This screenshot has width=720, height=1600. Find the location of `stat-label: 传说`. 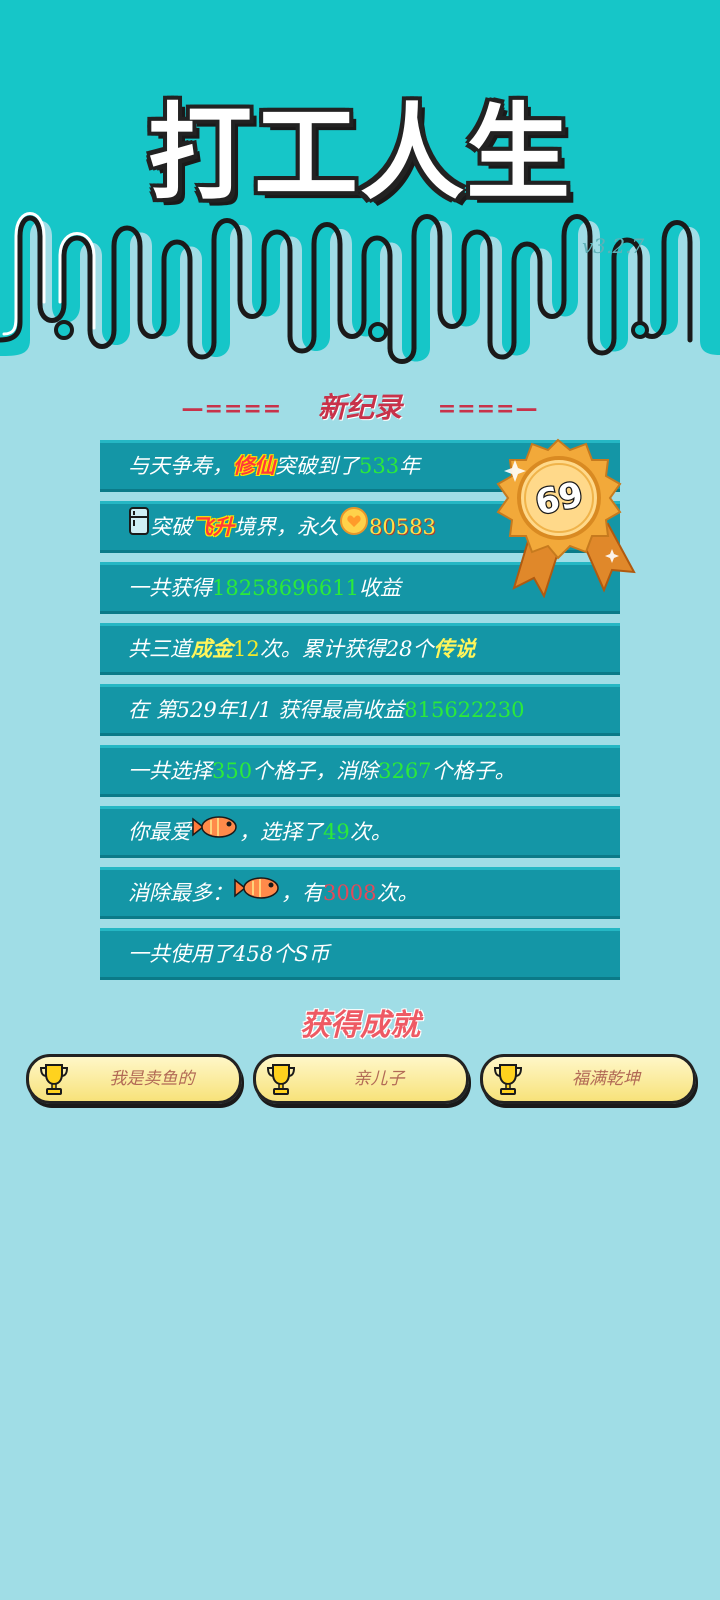

stat-label: 传说 is located at coordinates (454, 648).